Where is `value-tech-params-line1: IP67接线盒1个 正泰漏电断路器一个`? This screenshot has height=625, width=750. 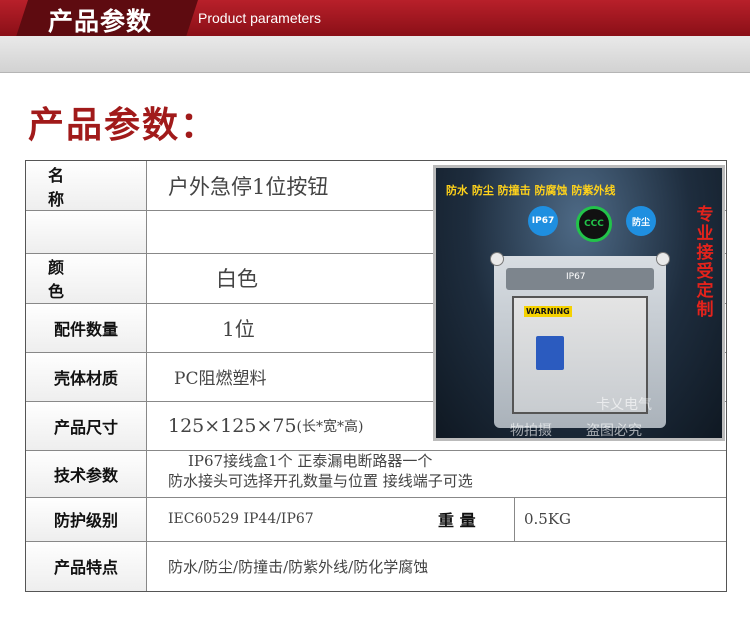 value-tech-params-line1: IP67接线盒1个 正泰漏电断路器一个 is located at coordinates (310, 461).